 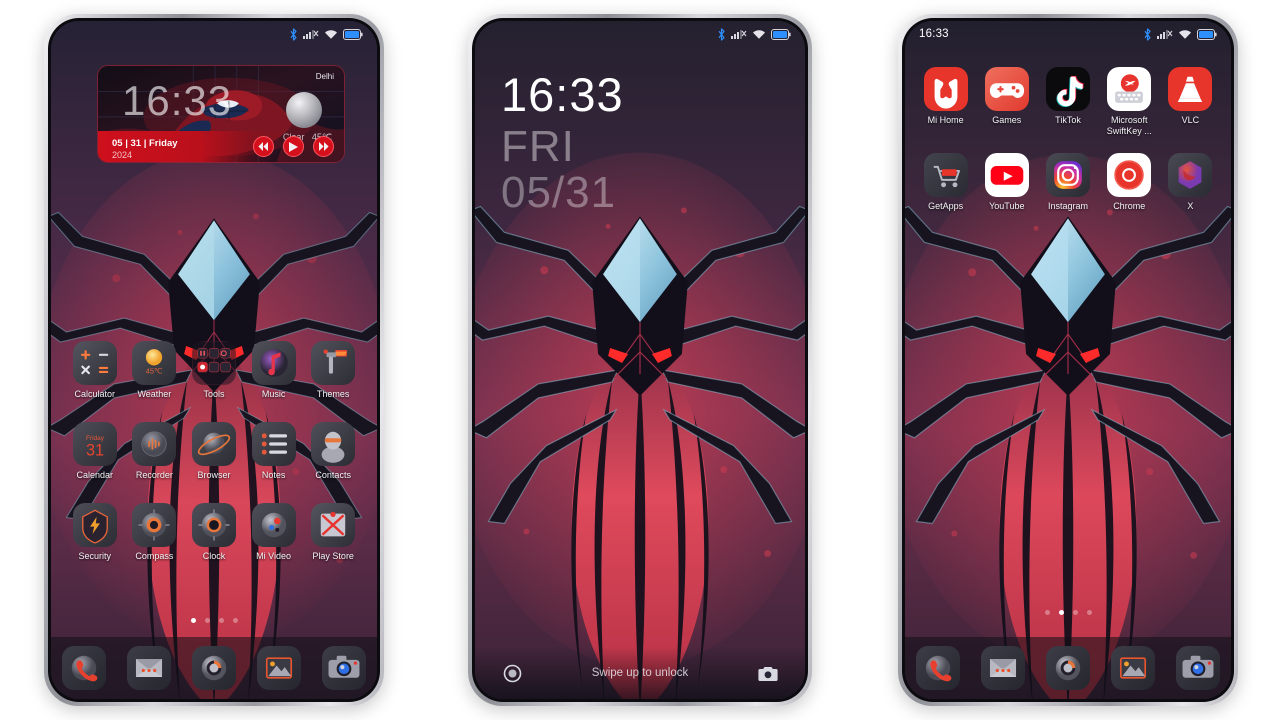 I want to click on play-button, so click(x=293, y=146).